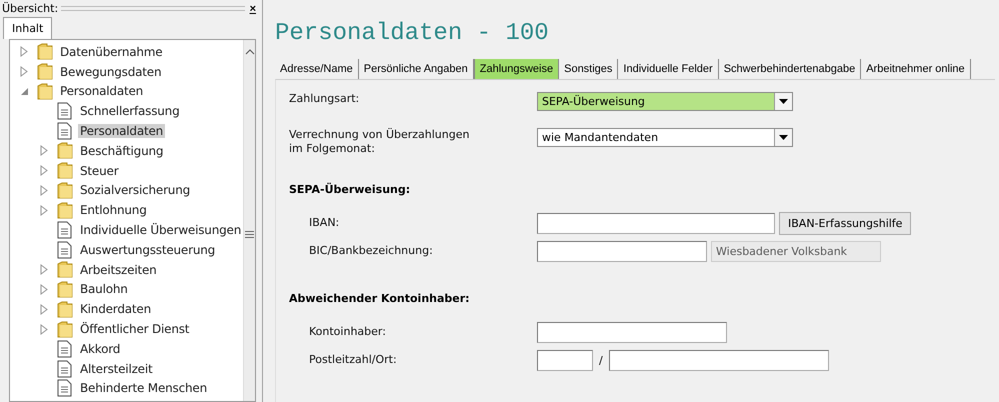 Image resolution: width=999 pixels, height=402 pixels. What do you see at coordinates (100, 349) in the screenshot?
I see `tree-item: Akkord` at bounding box center [100, 349].